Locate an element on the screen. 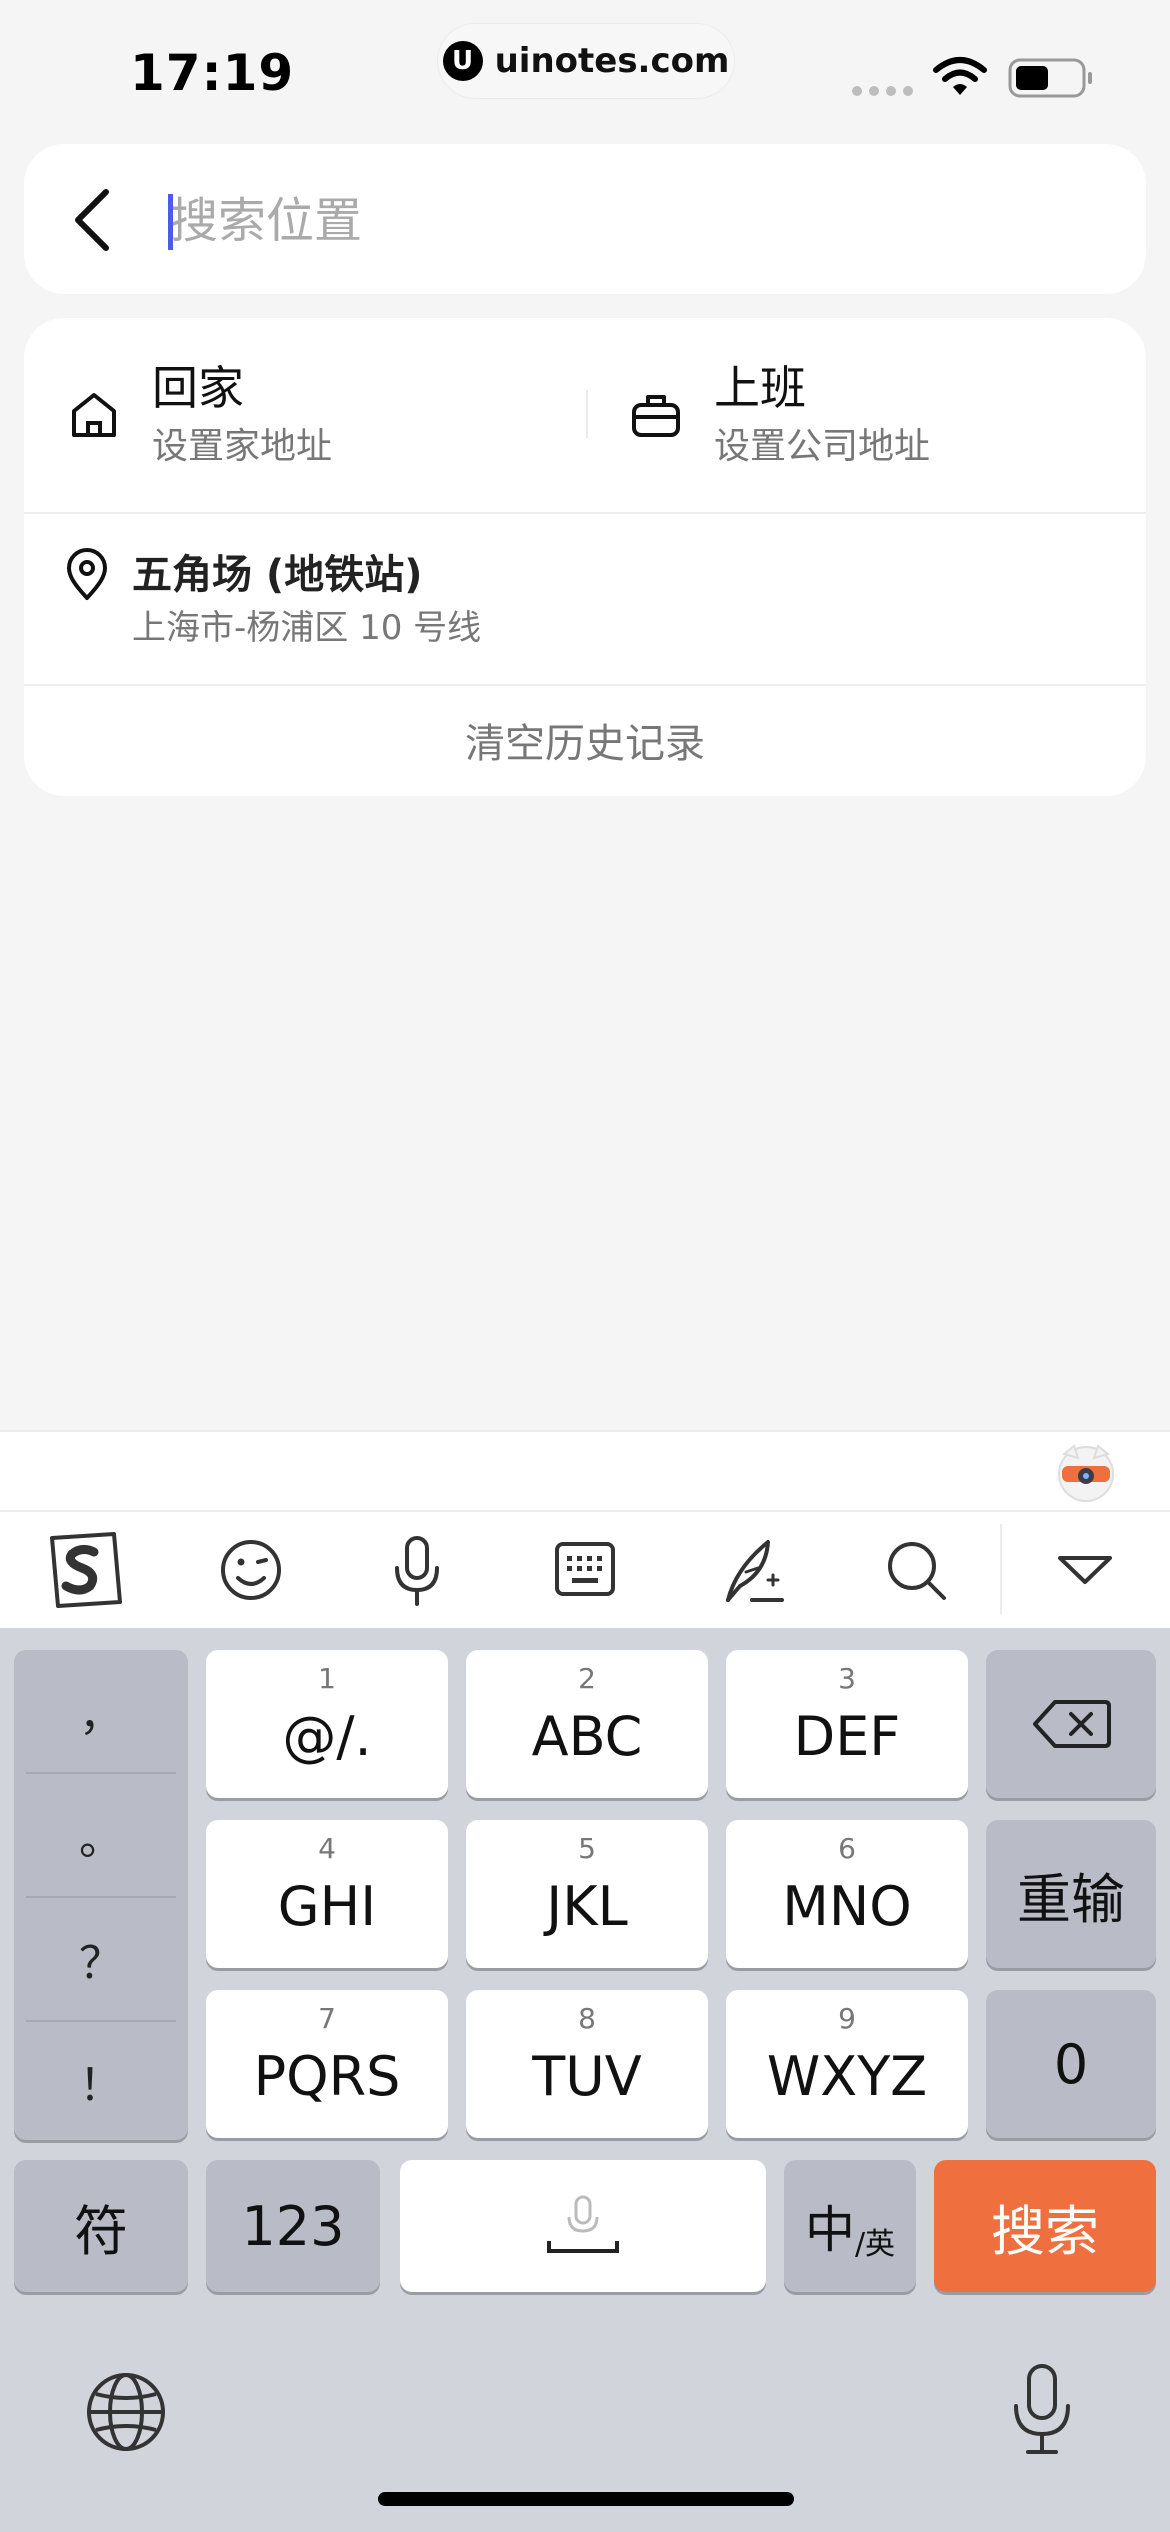  key-2: 2 ABC is located at coordinates (587, 1724).